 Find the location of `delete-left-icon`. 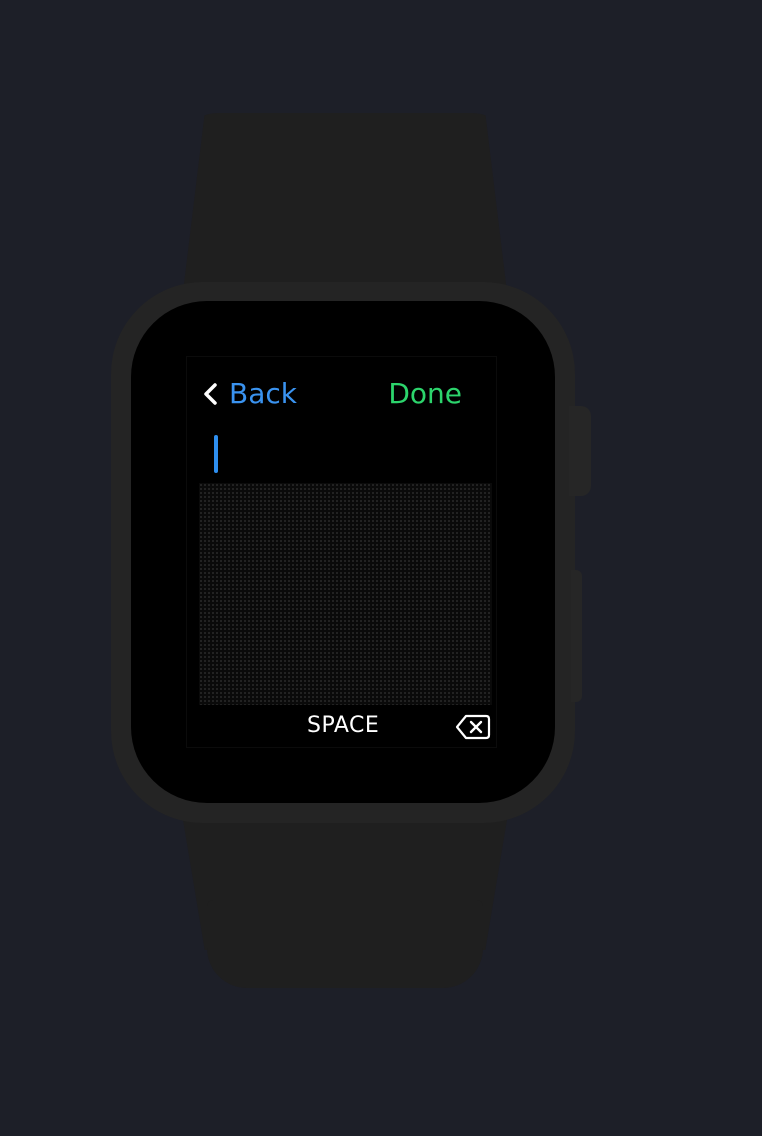

delete-left-icon is located at coordinates (473, 727).